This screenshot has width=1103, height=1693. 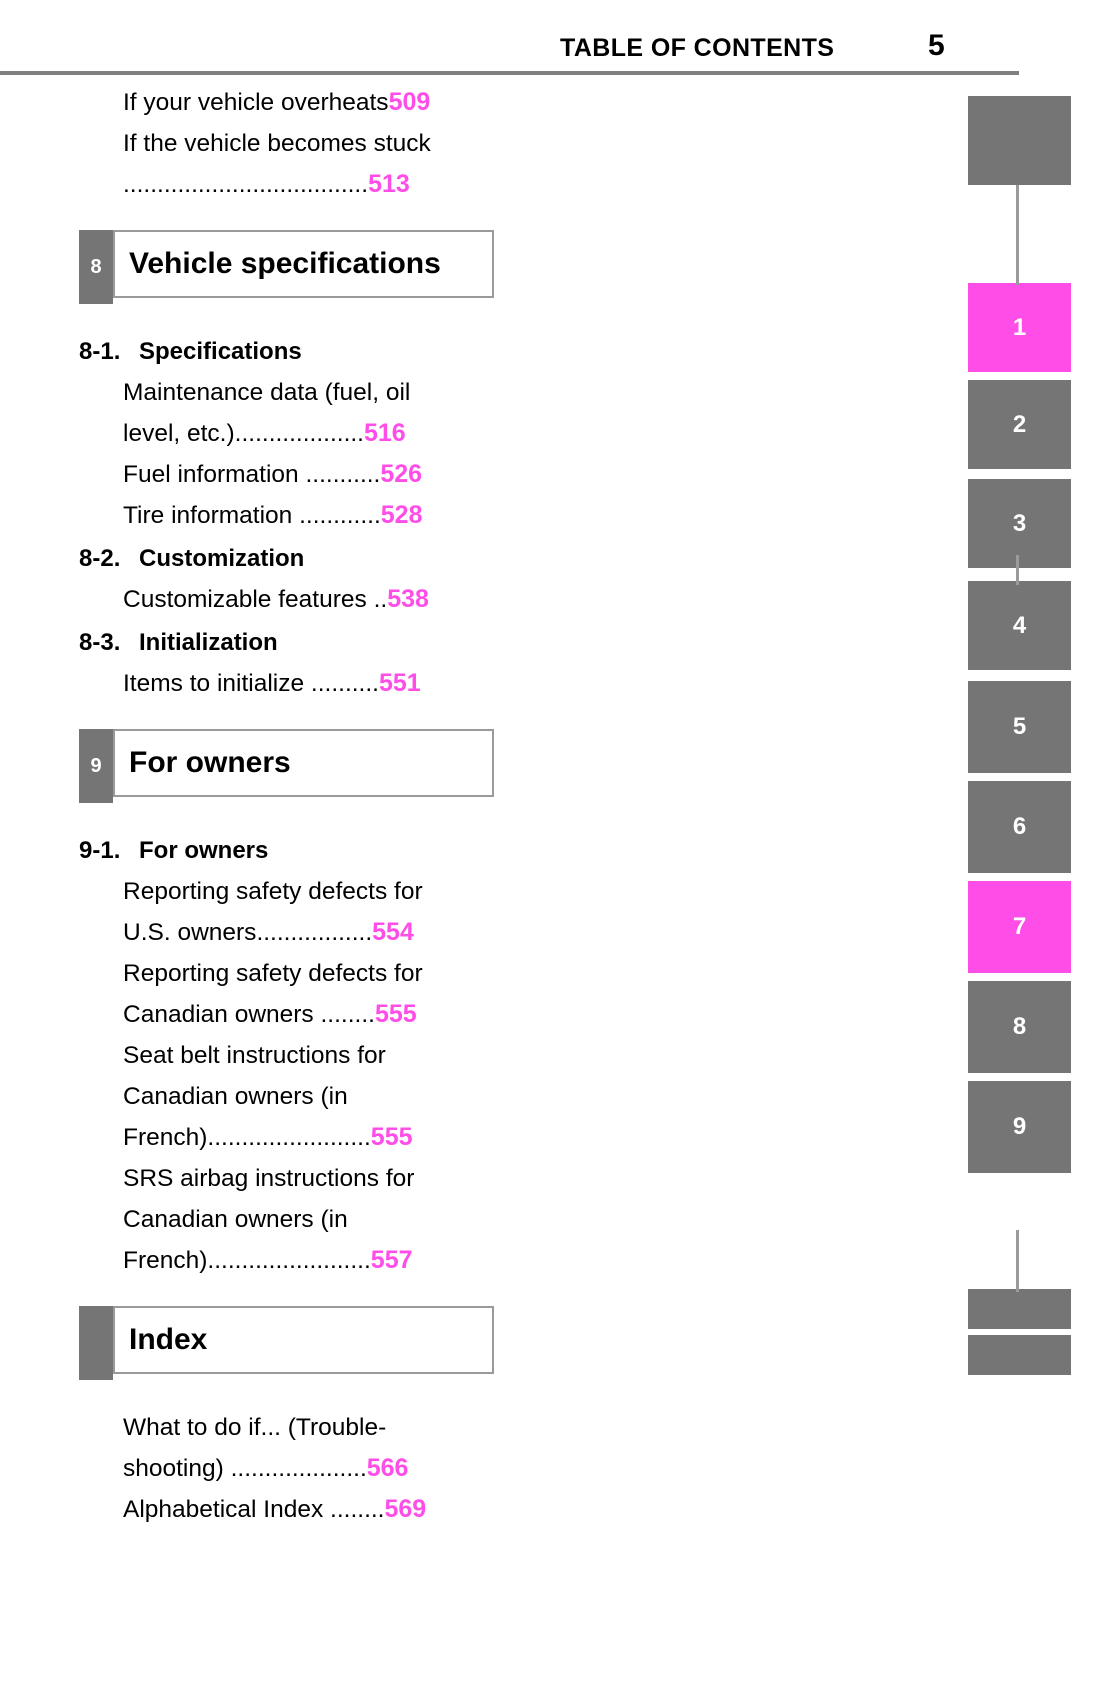 I want to click on toc-entry: shooting) ....................566, so click(x=286, y=1468).